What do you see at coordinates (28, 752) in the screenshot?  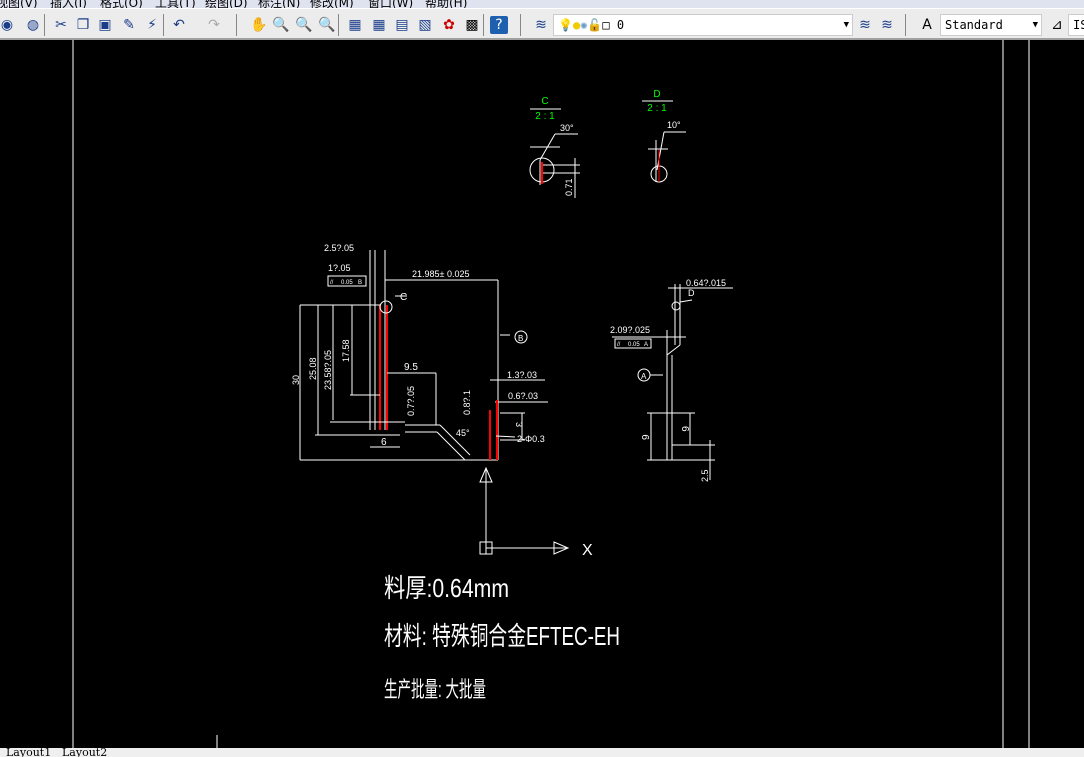 I see `tab-layout1: Layout1` at bounding box center [28, 752].